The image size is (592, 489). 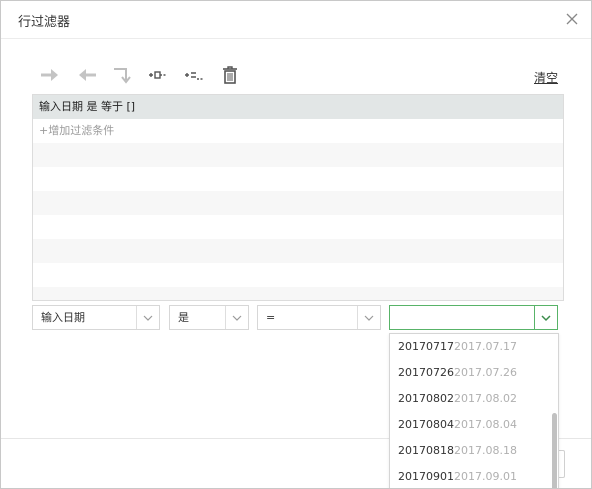 I want to click on dropdown-option: 201707172017.07.17, so click(x=474, y=347).